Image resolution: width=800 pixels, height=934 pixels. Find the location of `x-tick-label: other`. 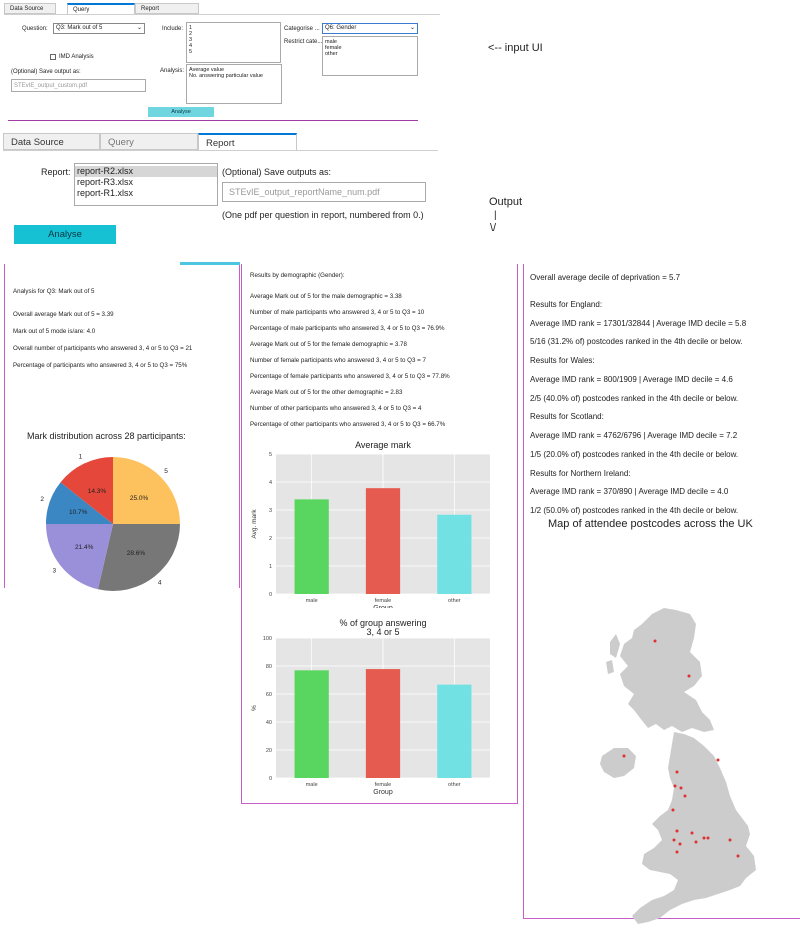

x-tick-label: other is located at coordinates (454, 785).